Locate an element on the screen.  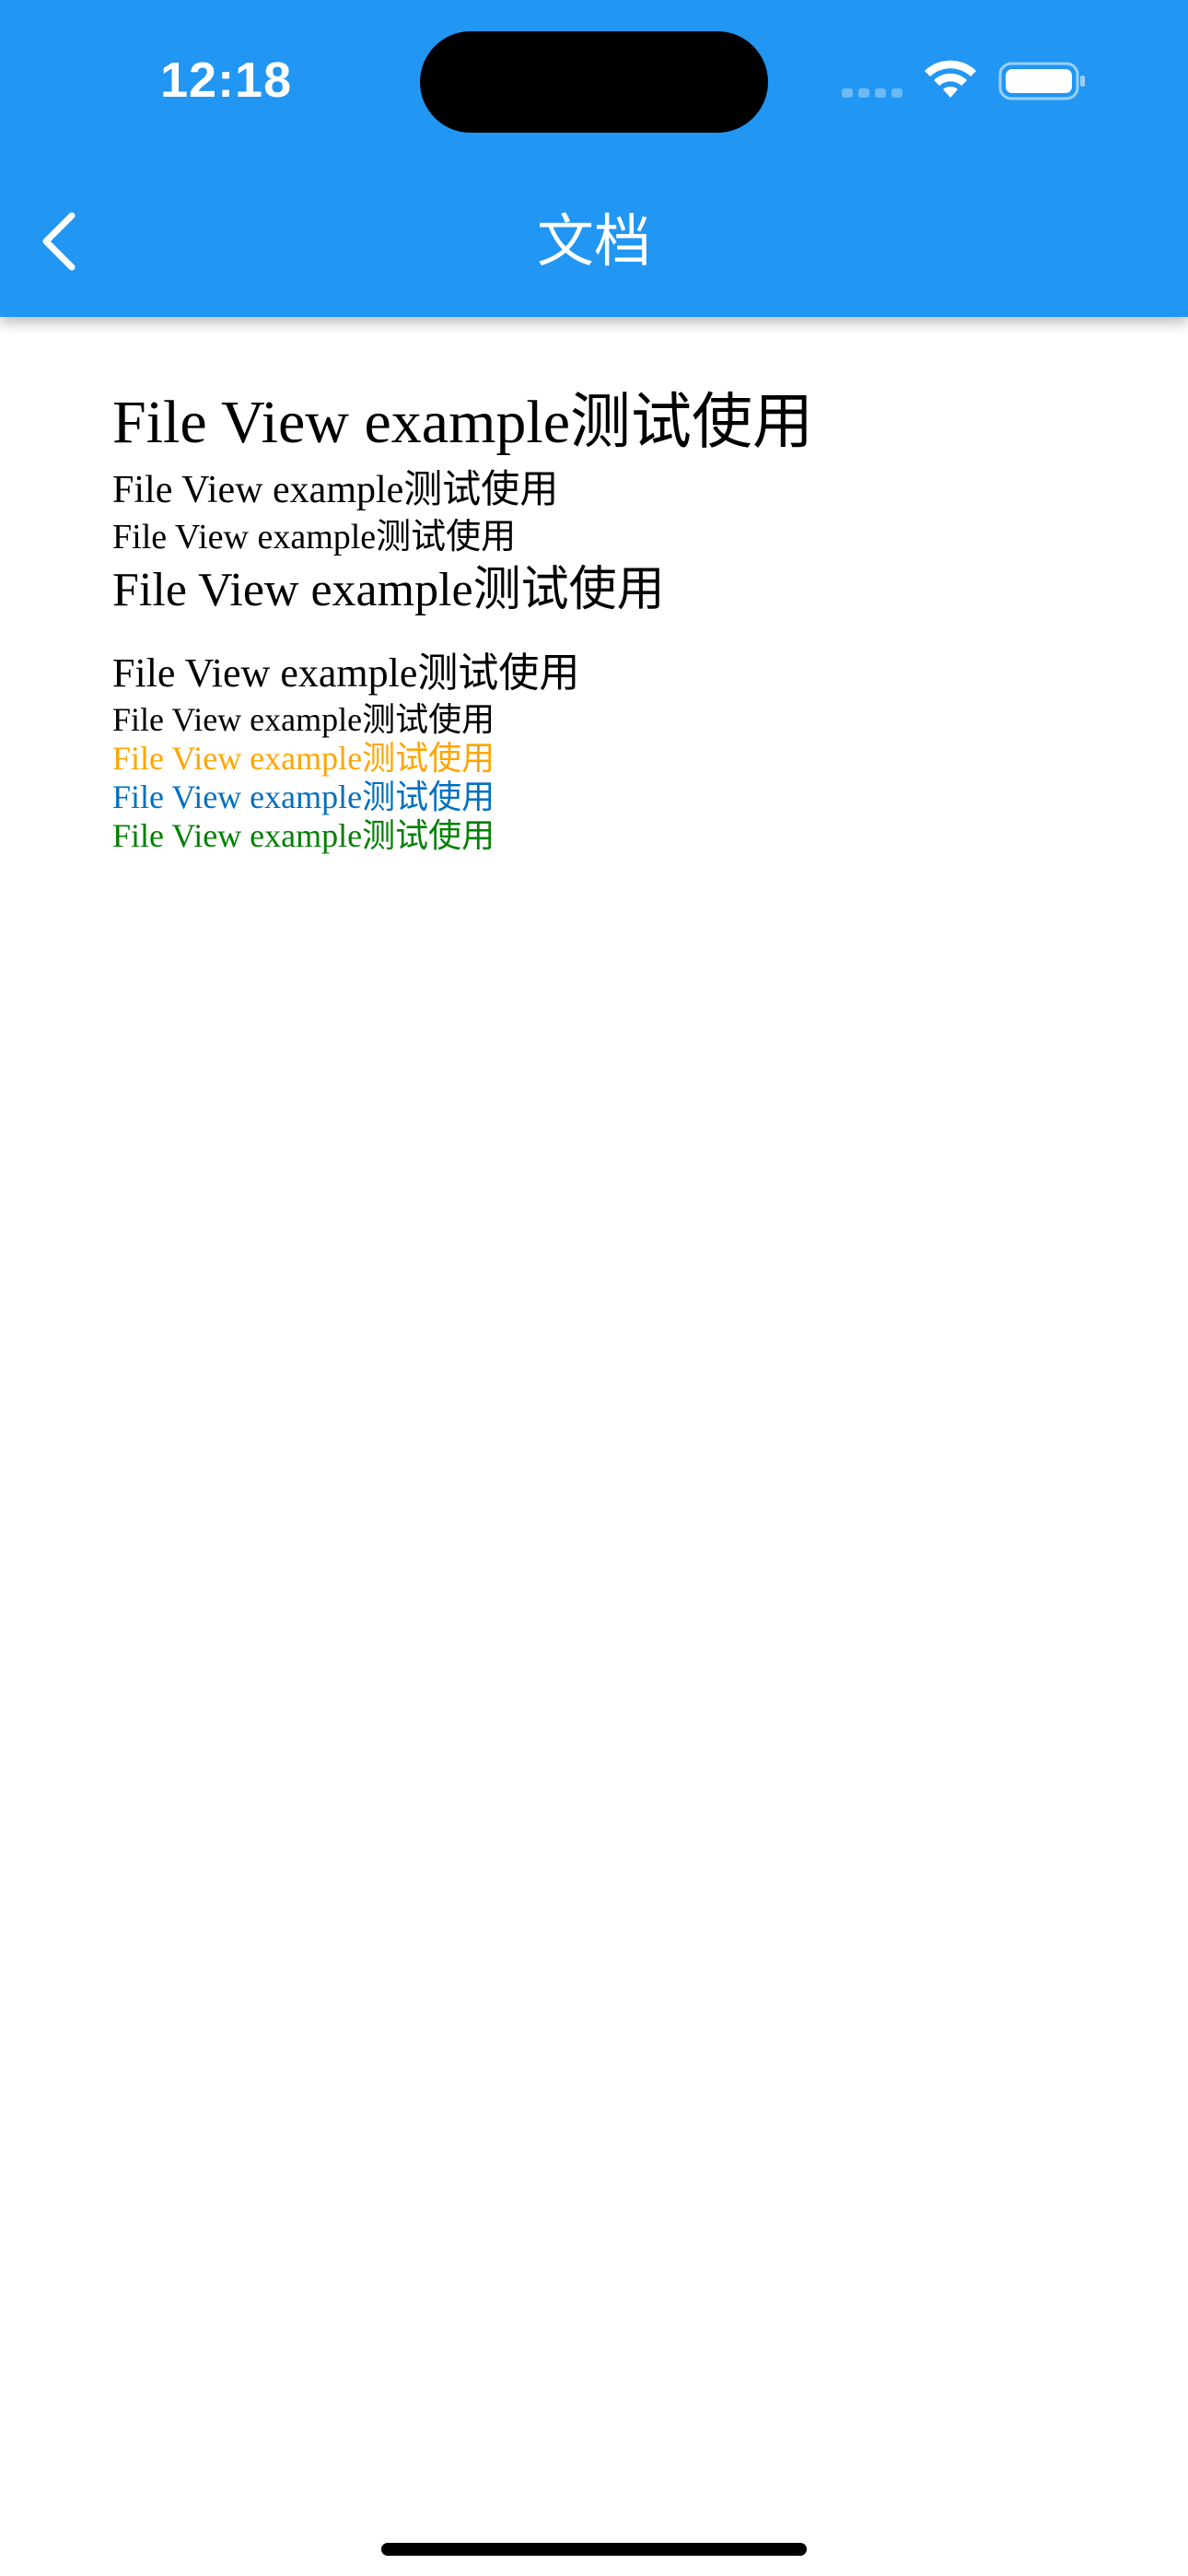
battery-icon is located at coordinates (1041, 81).